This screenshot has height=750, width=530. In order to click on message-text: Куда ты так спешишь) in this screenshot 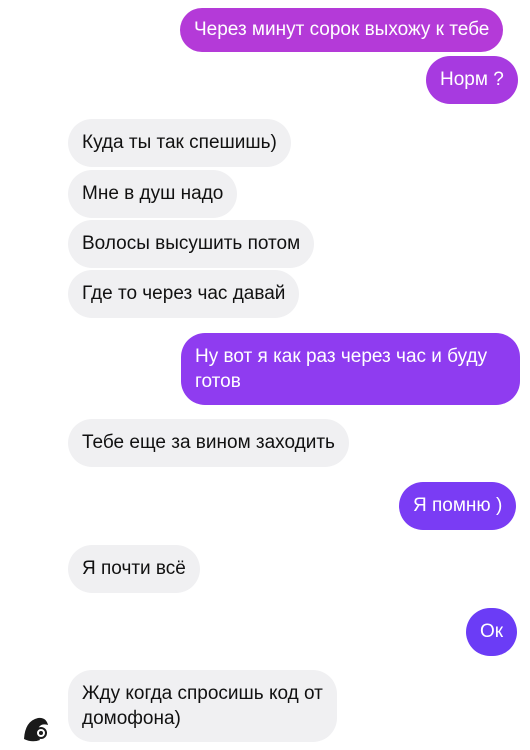, I will do `click(179, 142)`.